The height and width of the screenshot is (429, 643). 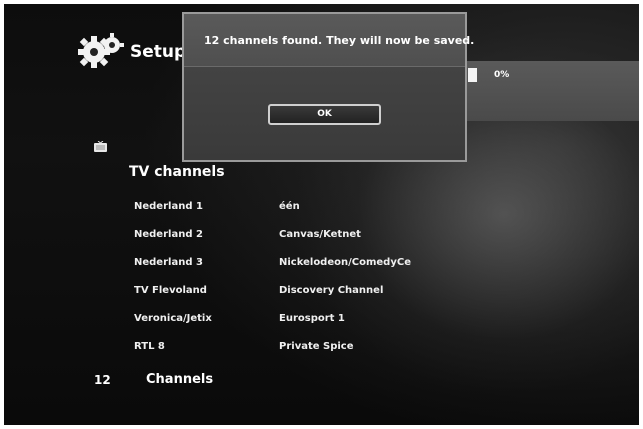 I want to click on channel-row: TV Flevoland Discovery Channel, so click(x=294, y=299).